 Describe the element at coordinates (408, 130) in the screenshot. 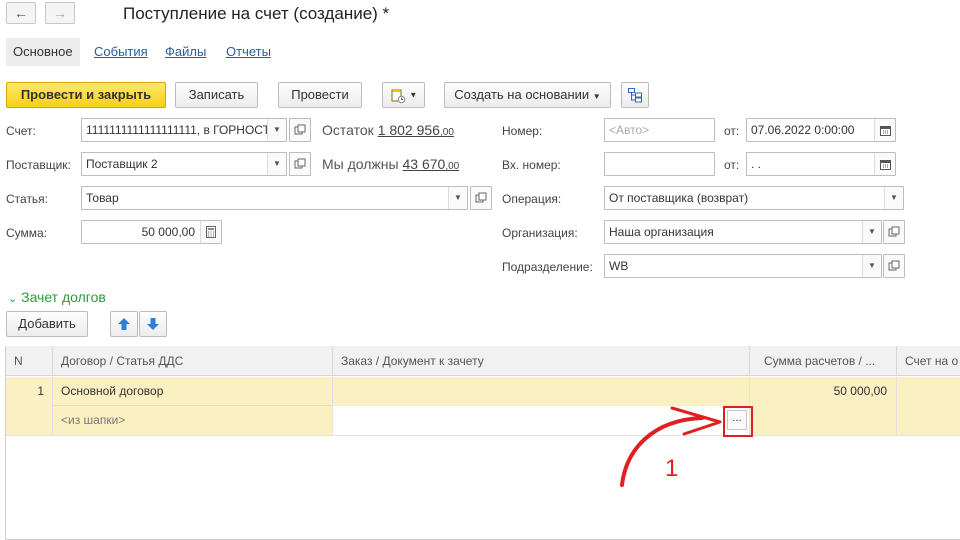

I see `balance-value: 1 802 956` at that location.